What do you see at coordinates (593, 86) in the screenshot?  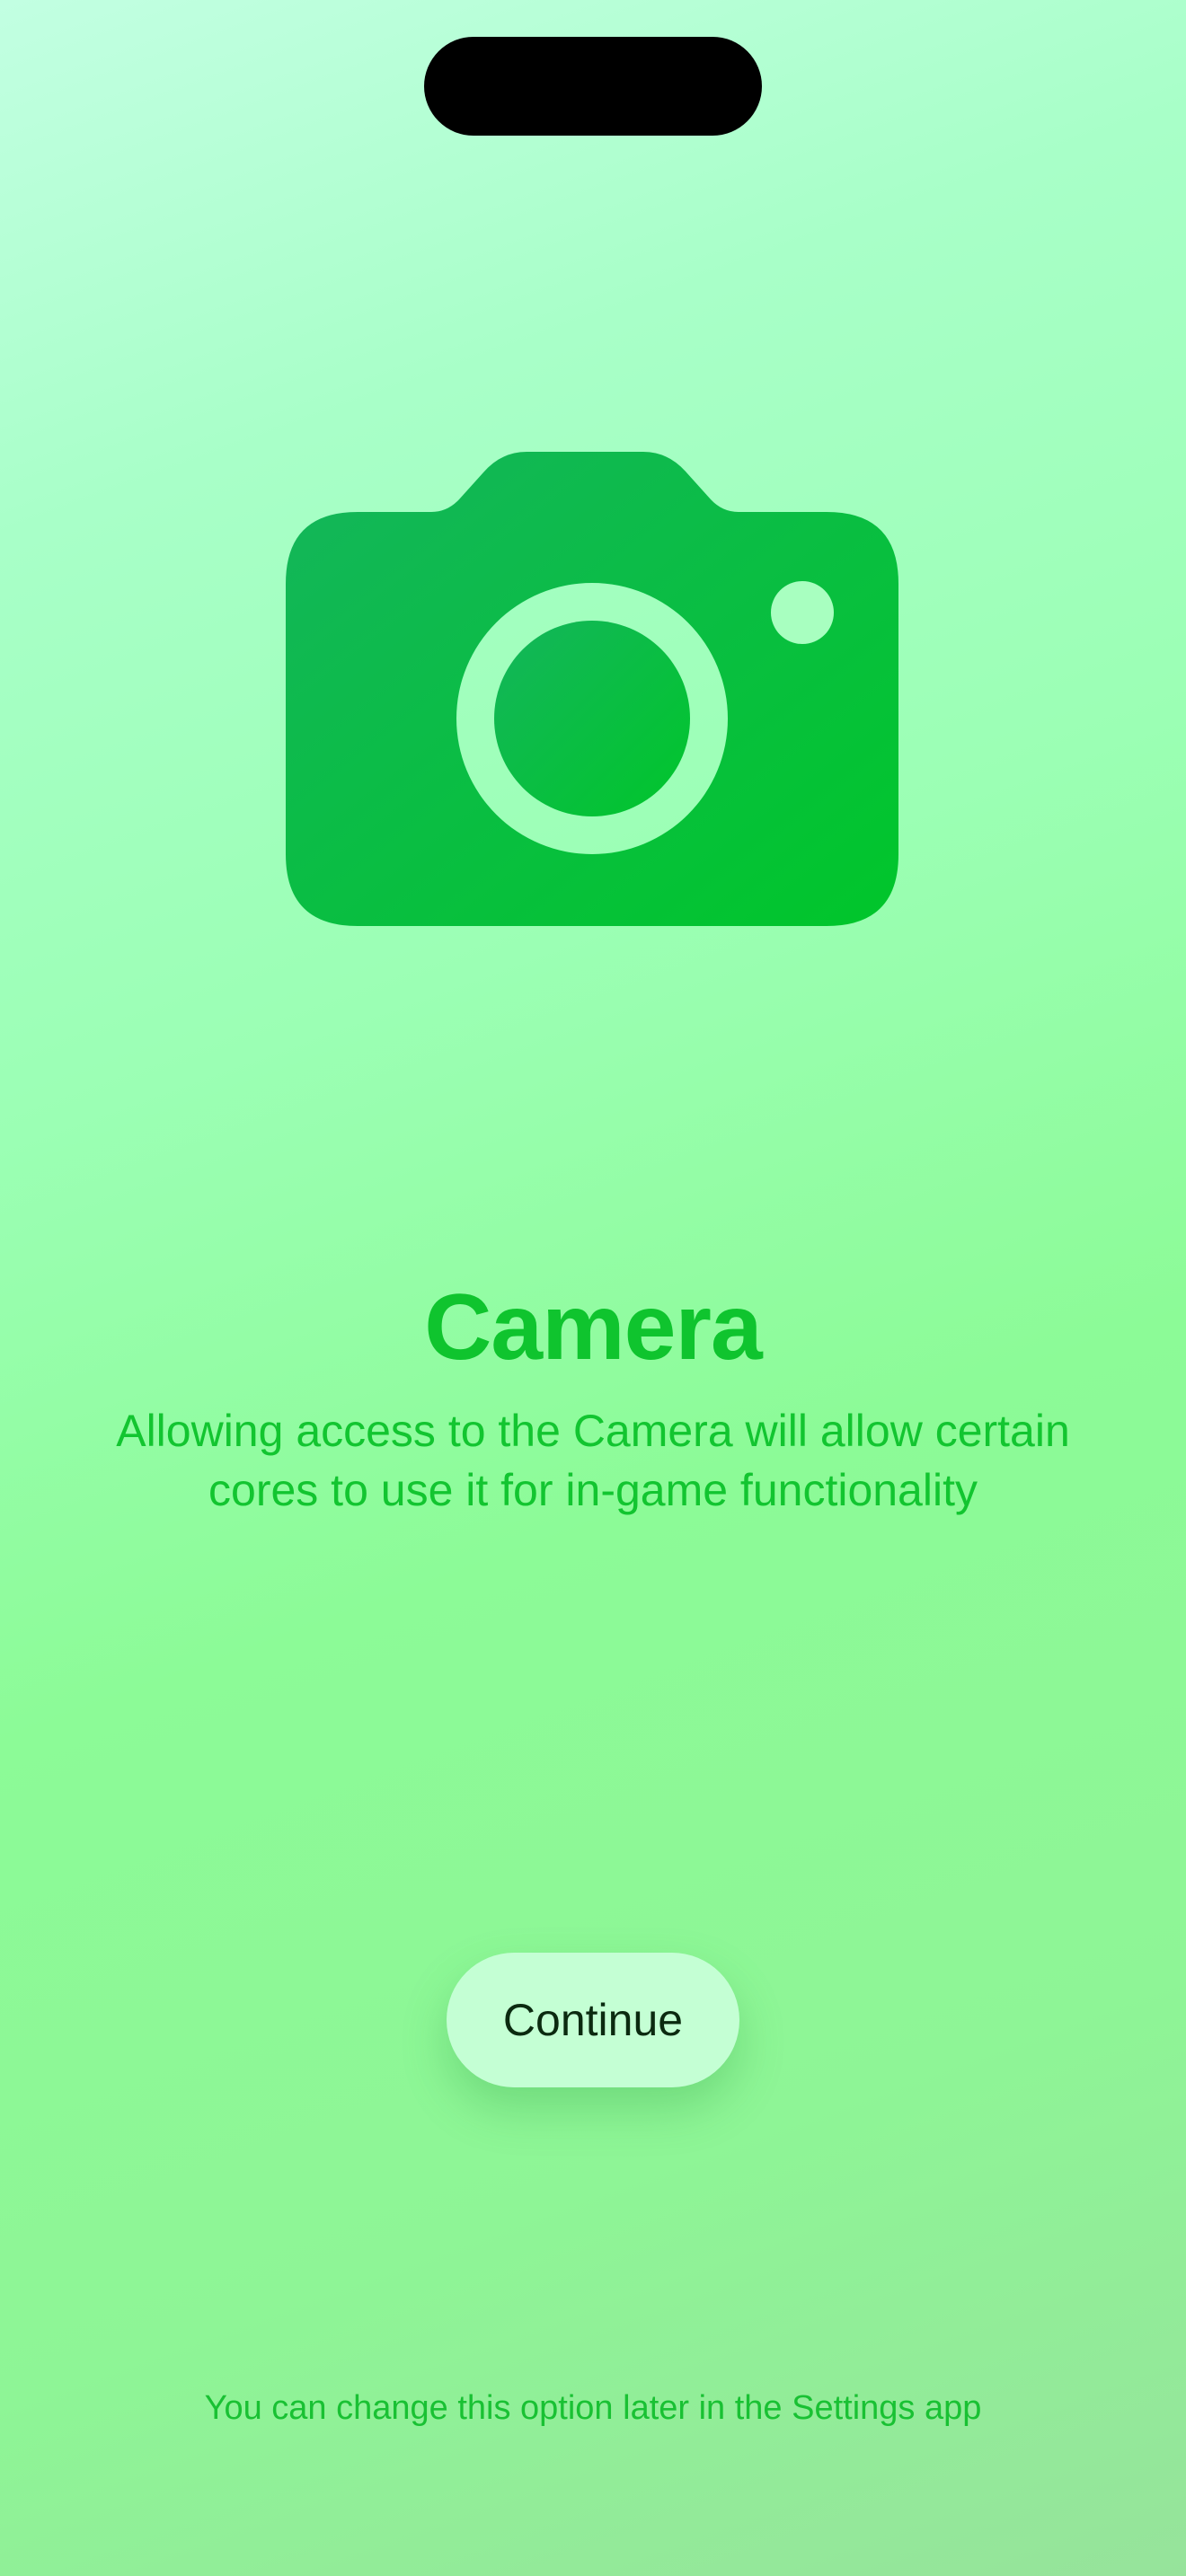 I see `dynamic-island` at bounding box center [593, 86].